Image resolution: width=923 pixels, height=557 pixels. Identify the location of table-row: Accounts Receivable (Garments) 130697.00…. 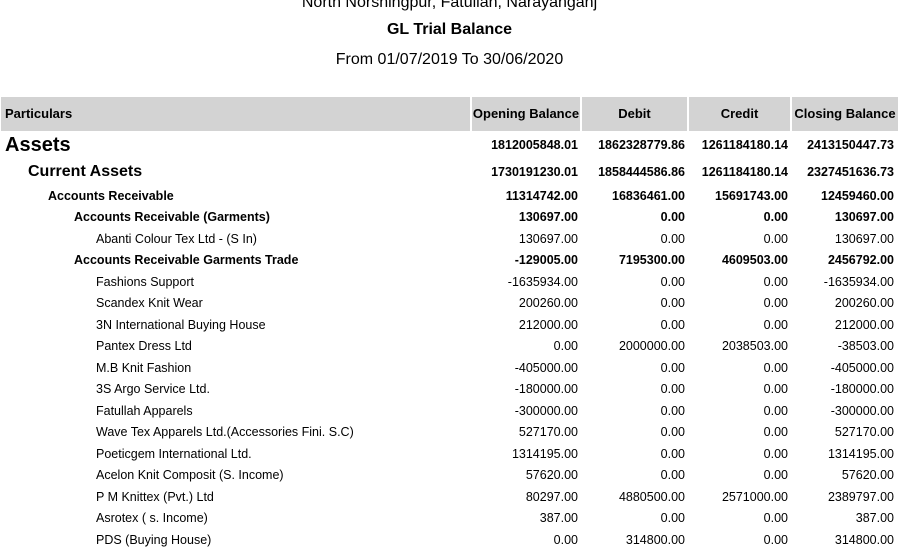
(449, 218).